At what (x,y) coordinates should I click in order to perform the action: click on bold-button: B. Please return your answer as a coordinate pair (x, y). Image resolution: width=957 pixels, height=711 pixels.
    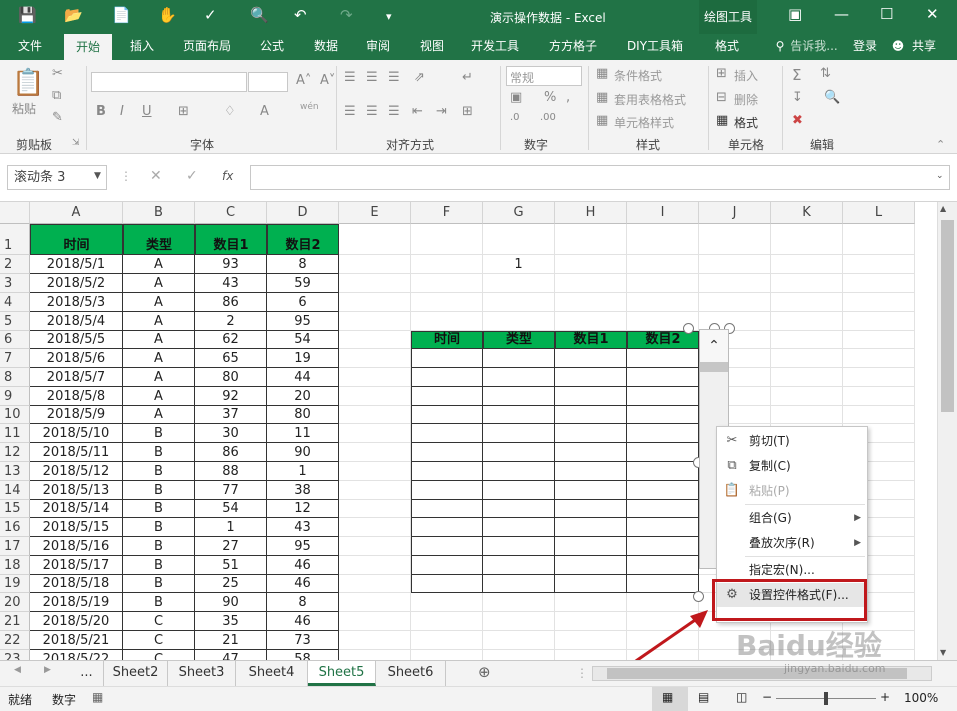
    Looking at the image, I should click on (101, 111).